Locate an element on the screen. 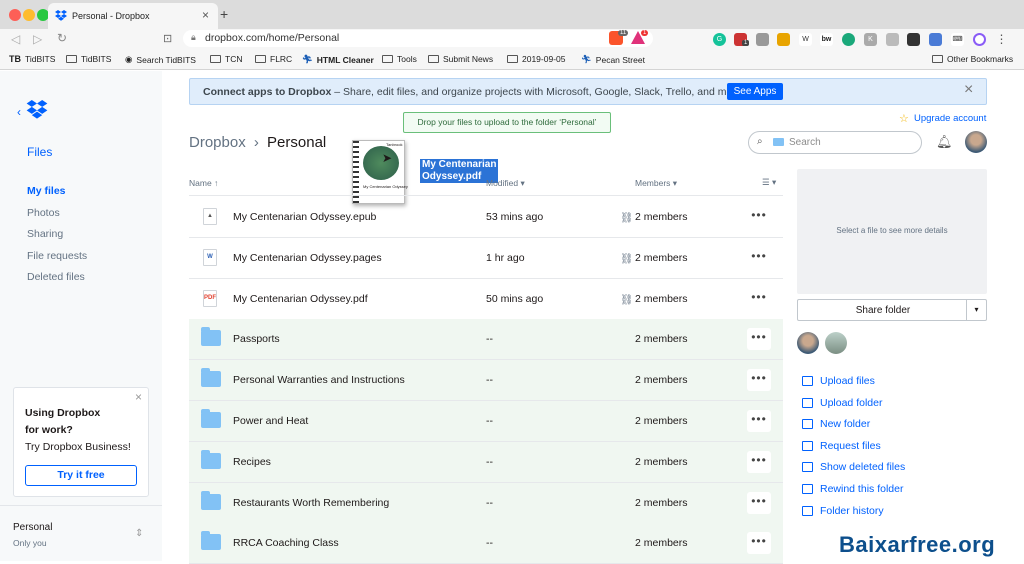  bookmark-item: 🏃︎ HTML Cleaner is located at coordinates (338, 59).